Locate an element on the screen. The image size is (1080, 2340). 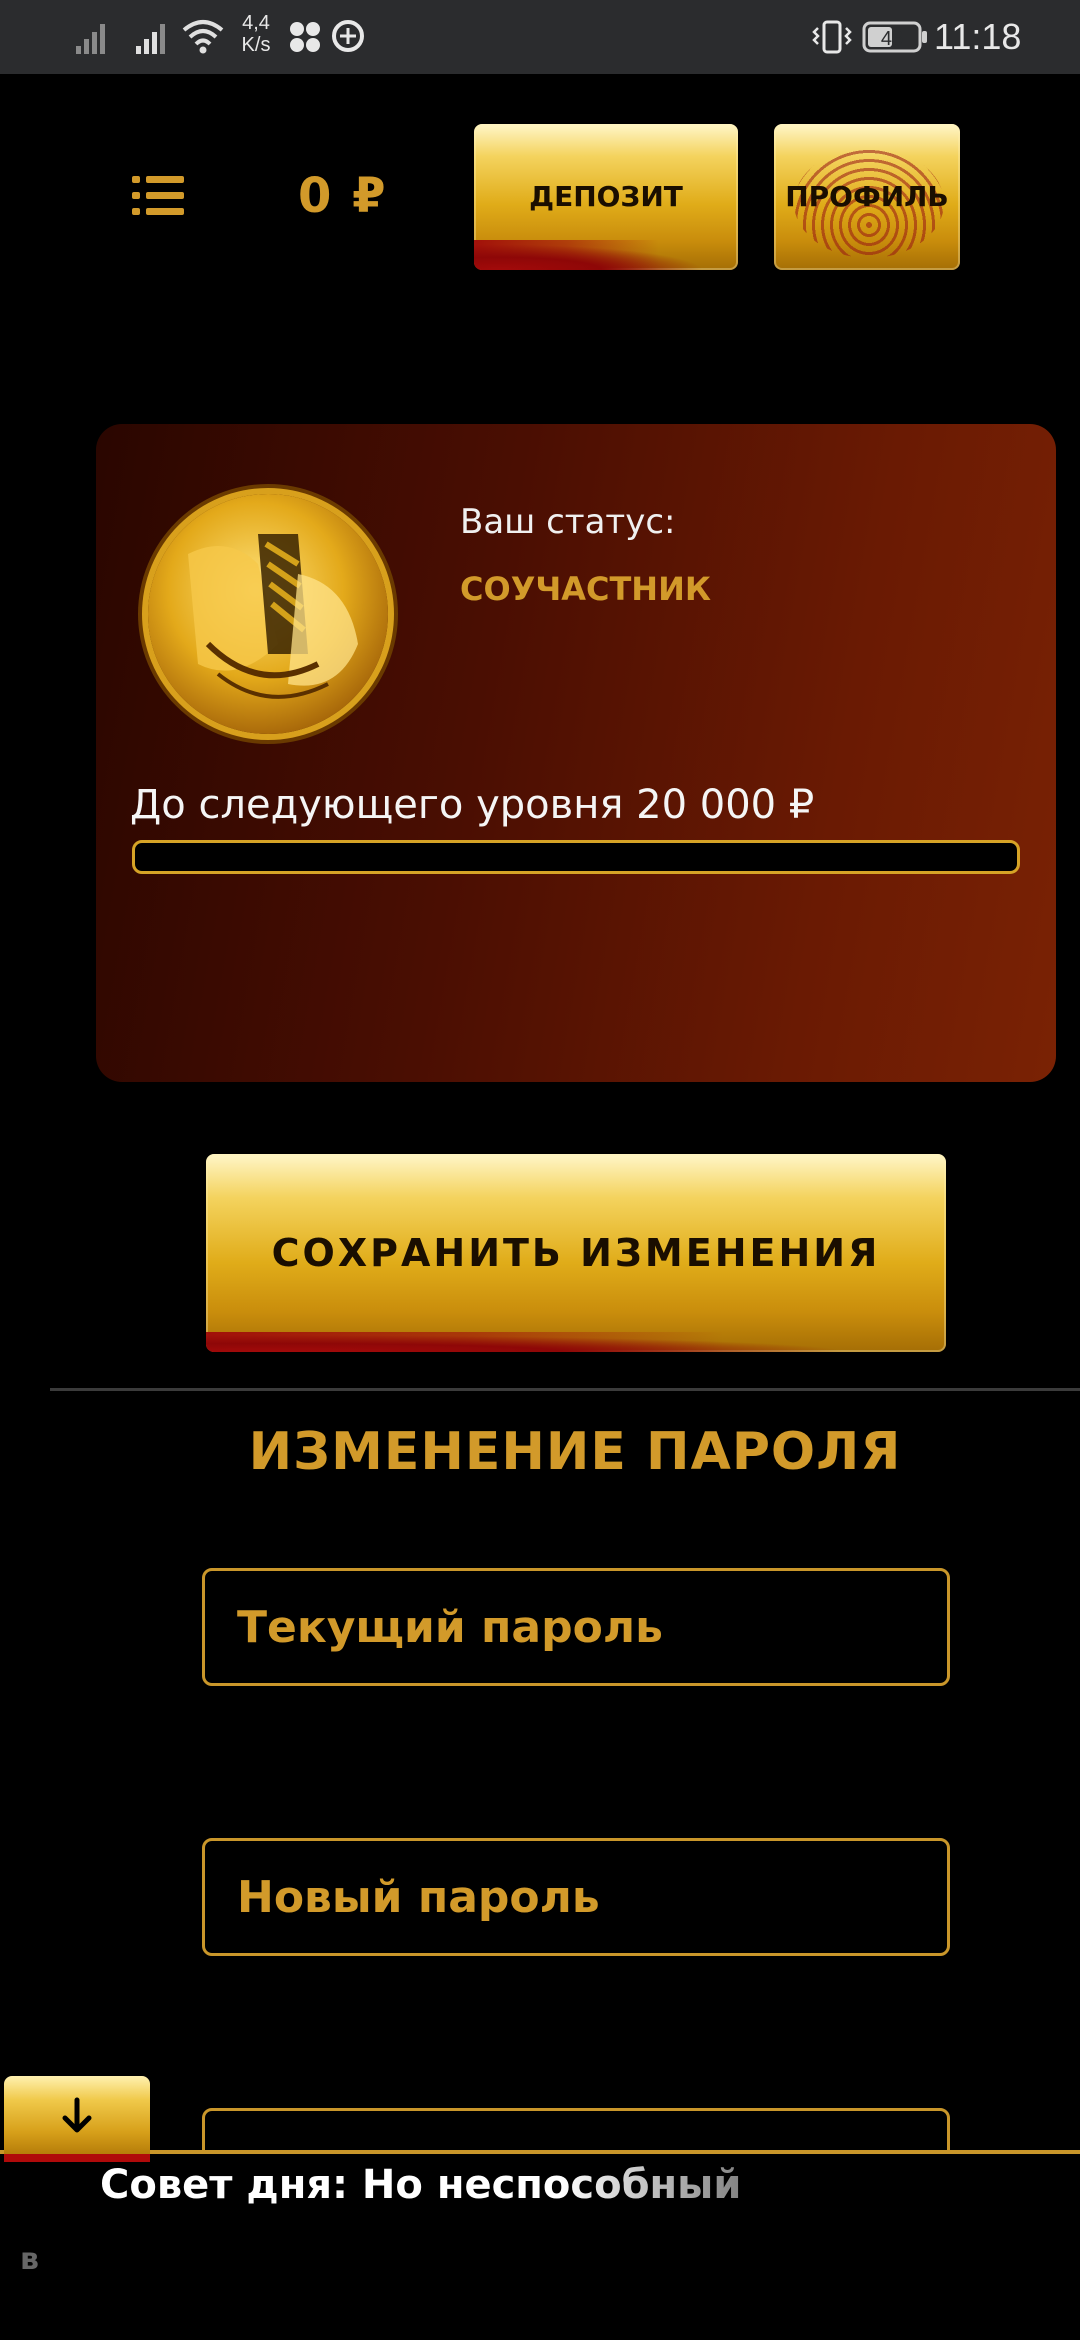
arrow-down-icon is located at coordinates (77, 2115).